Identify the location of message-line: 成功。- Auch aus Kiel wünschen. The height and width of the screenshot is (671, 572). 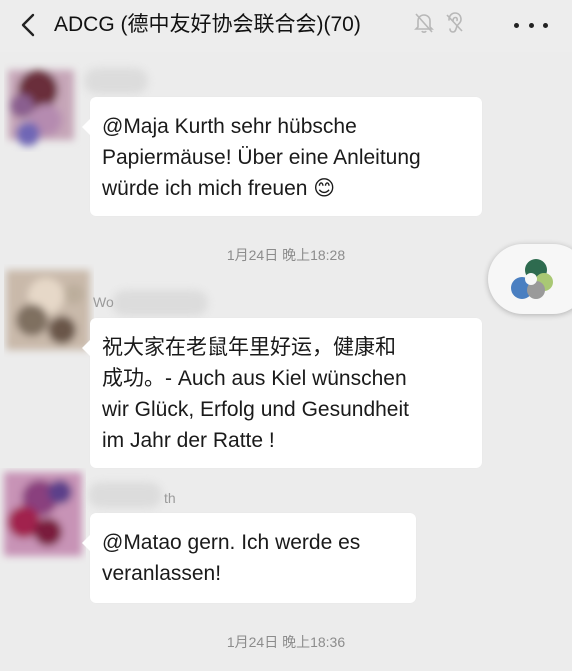
(254, 378).